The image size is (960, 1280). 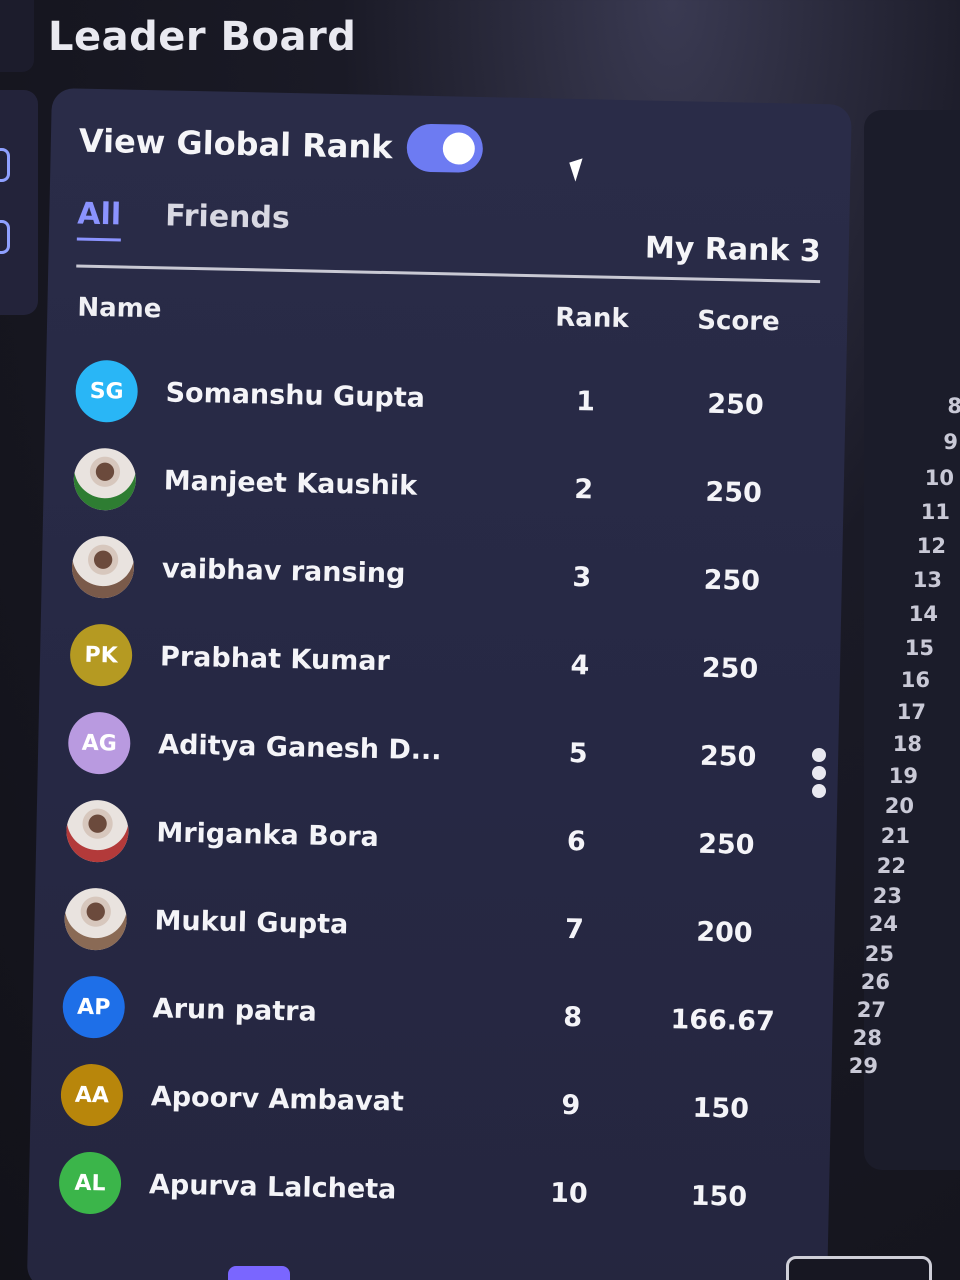 What do you see at coordinates (903, 776) in the screenshot?
I see `line-number: 19` at bounding box center [903, 776].